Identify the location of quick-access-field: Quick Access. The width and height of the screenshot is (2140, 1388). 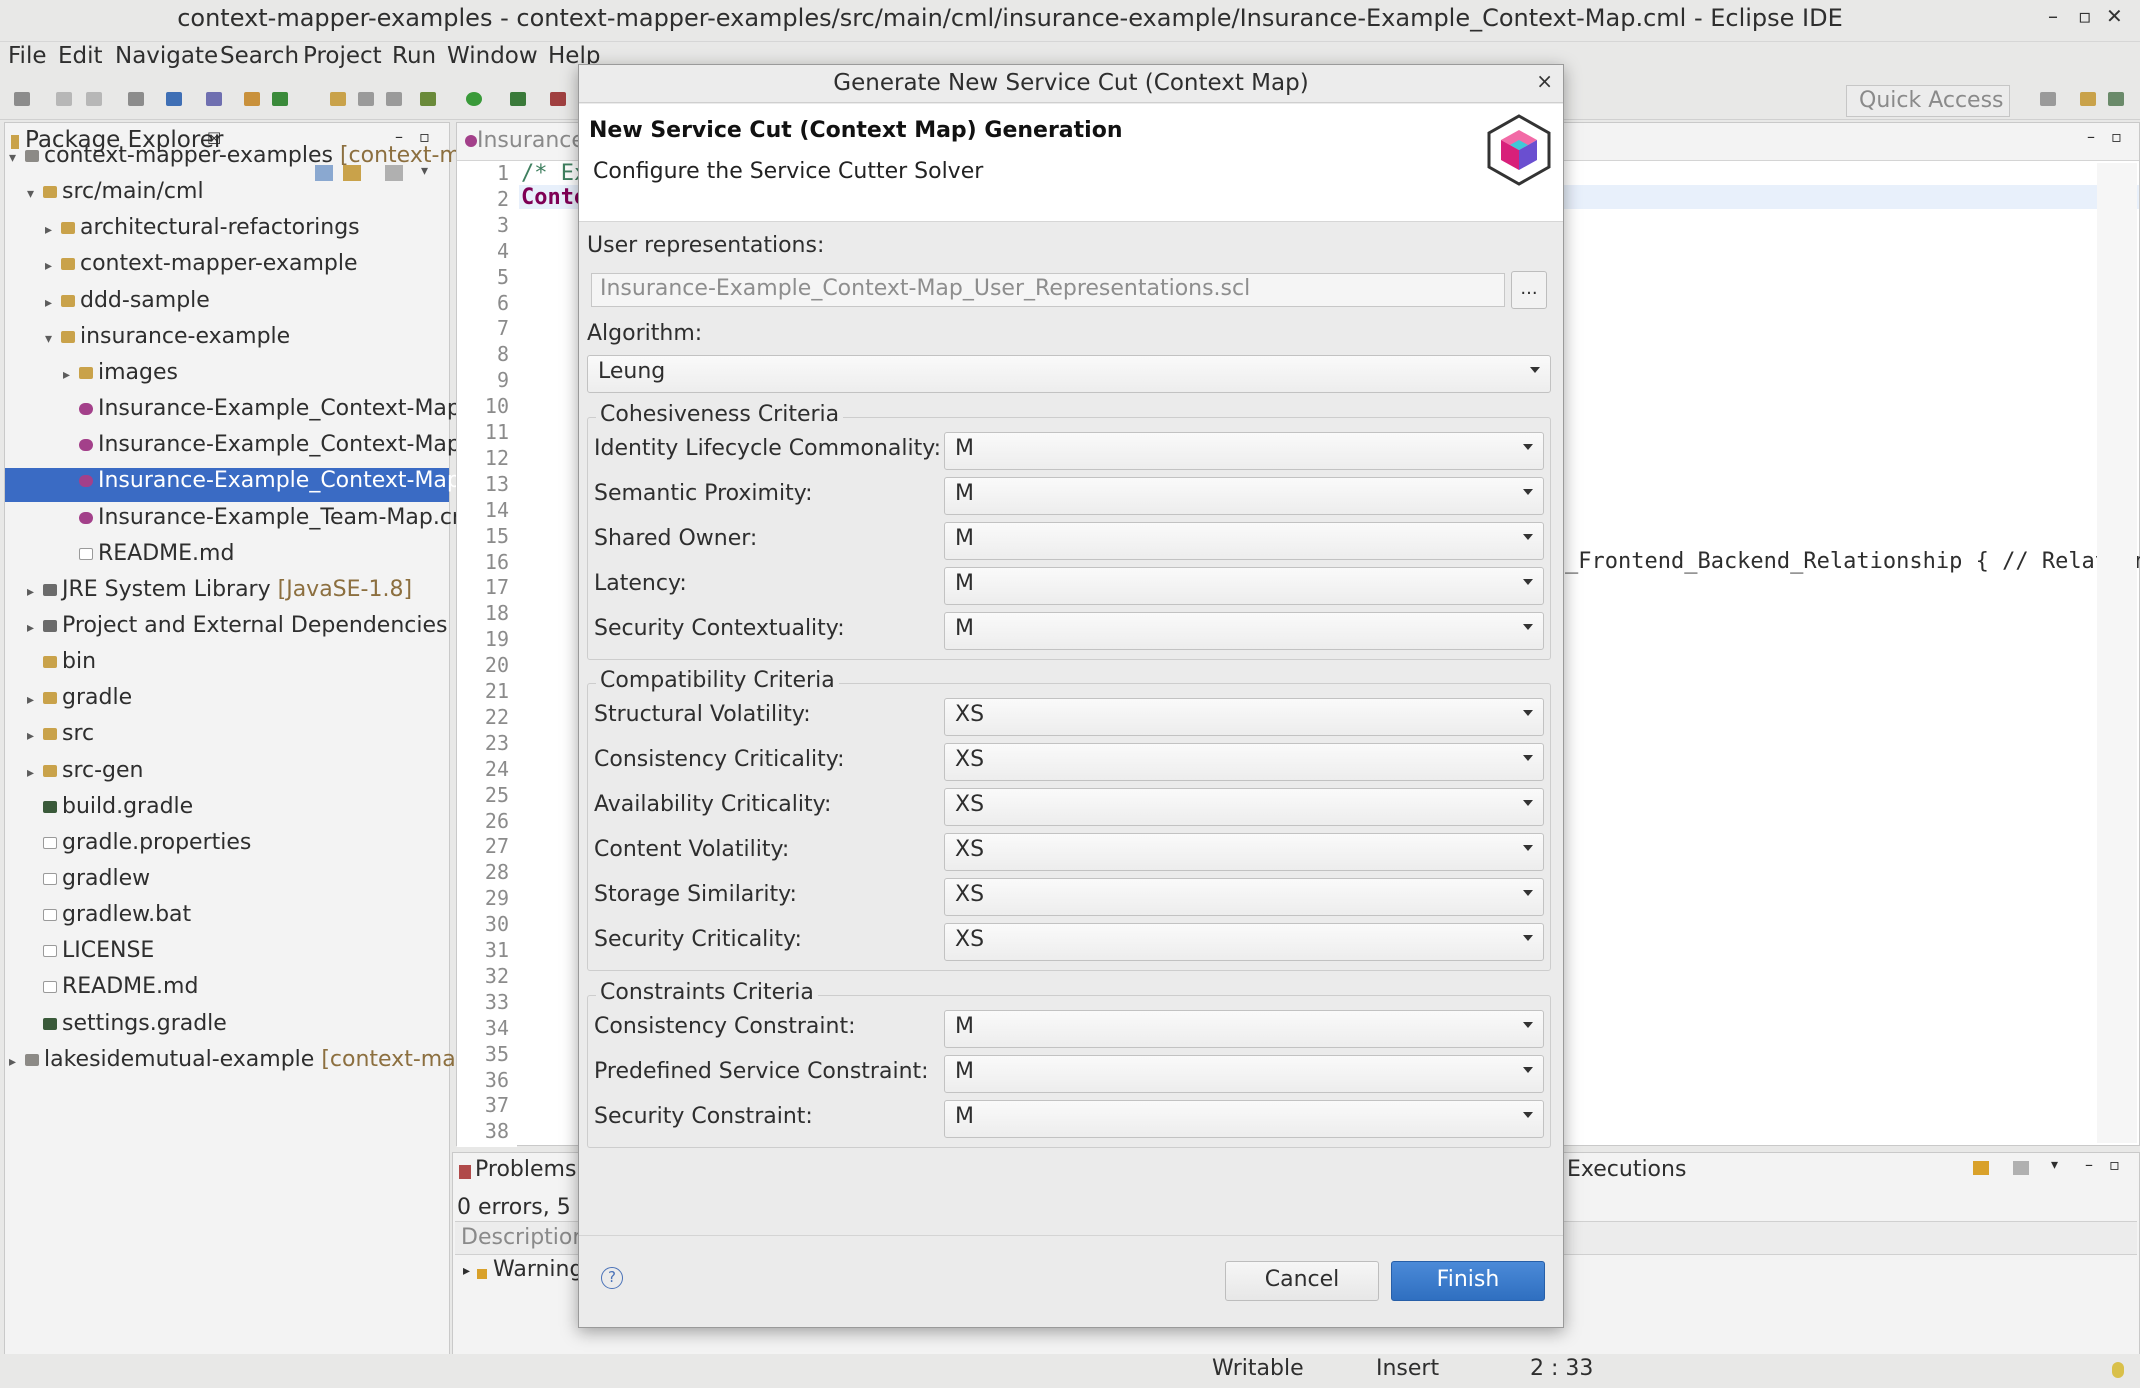
(1928, 101).